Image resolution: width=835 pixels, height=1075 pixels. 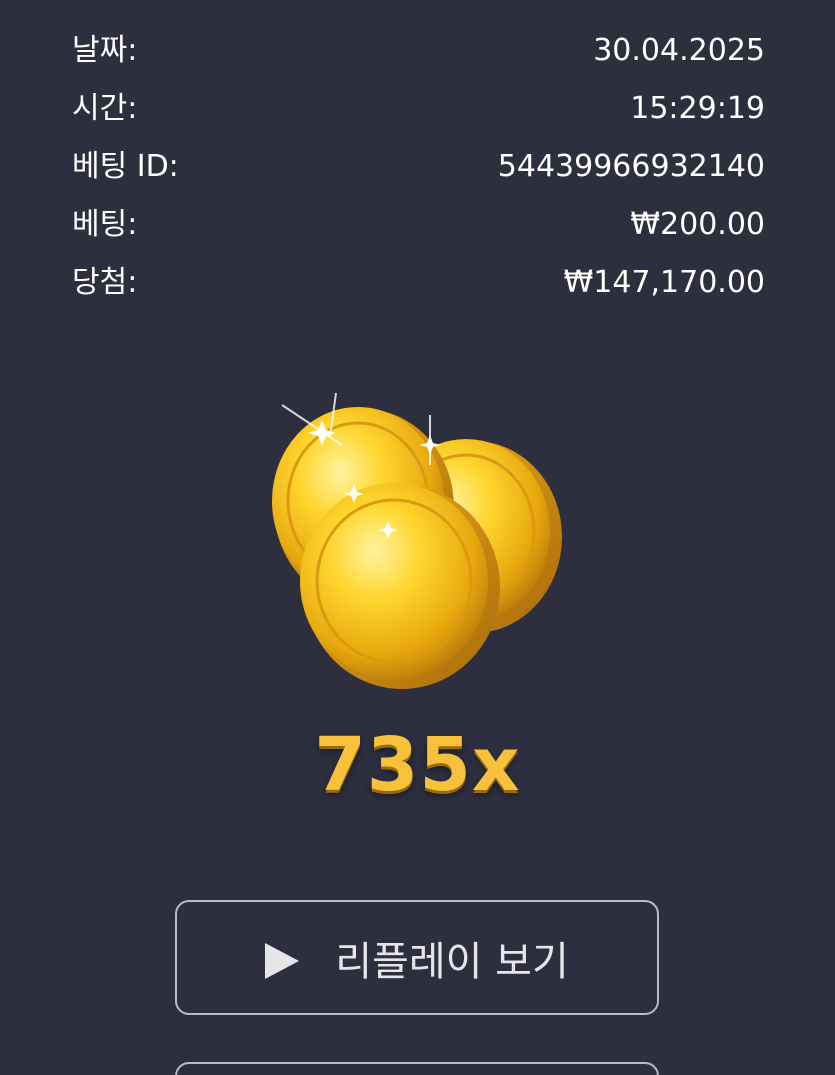 What do you see at coordinates (418, 225) in the screenshot?
I see `bet-amount-row: 베팅: ₩200.00` at bounding box center [418, 225].